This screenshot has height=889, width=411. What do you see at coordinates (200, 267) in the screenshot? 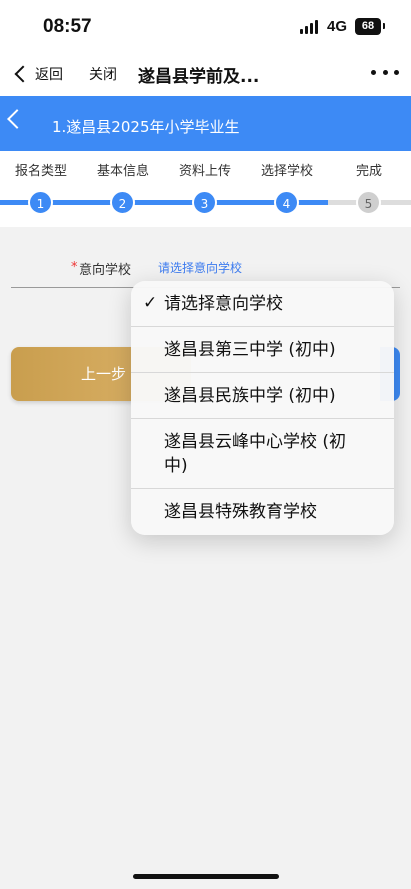
I see `school-select: 请选择意向学校` at bounding box center [200, 267].